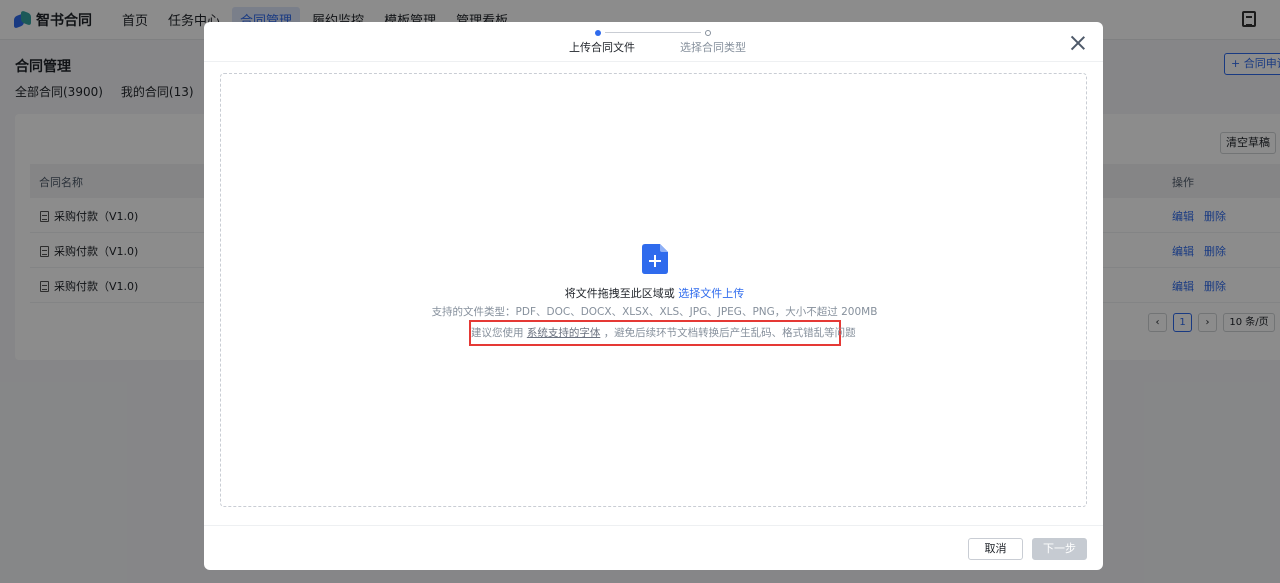 Image resolution: width=1280 pixels, height=583 pixels. What do you see at coordinates (602, 47) in the screenshot?
I see `step-1-label: 上传合同文件` at bounding box center [602, 47].